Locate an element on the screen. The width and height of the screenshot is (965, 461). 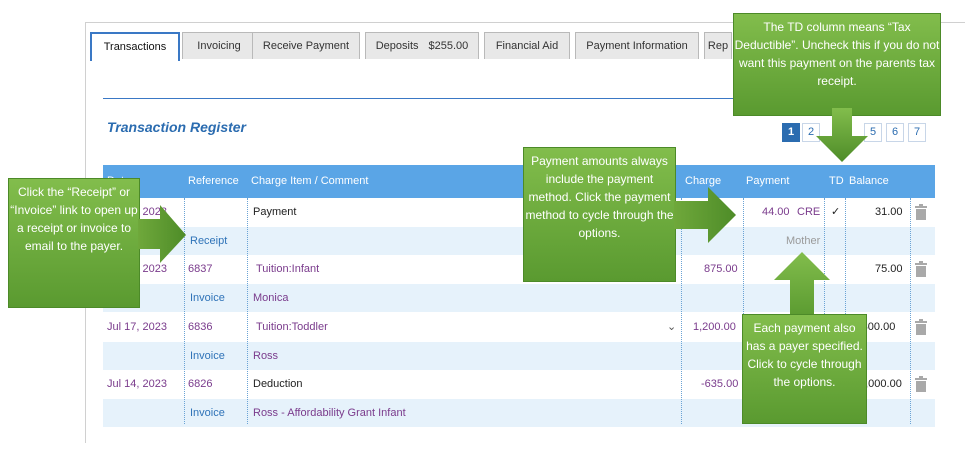
row-reference: 6837 is located at coordinates (200, 269).